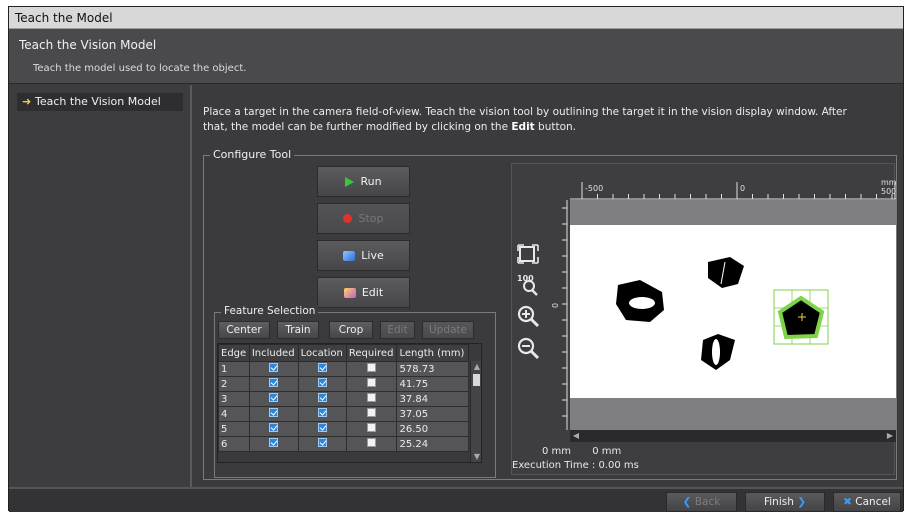  I want to click on train-button: Train, so click(298, 330).